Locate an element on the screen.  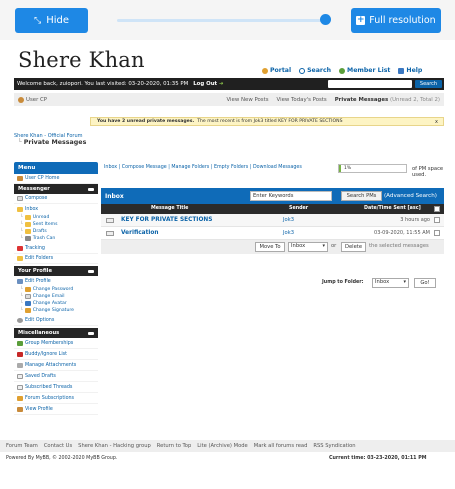
select-all-checkbox is located at coordinates (437, 209).